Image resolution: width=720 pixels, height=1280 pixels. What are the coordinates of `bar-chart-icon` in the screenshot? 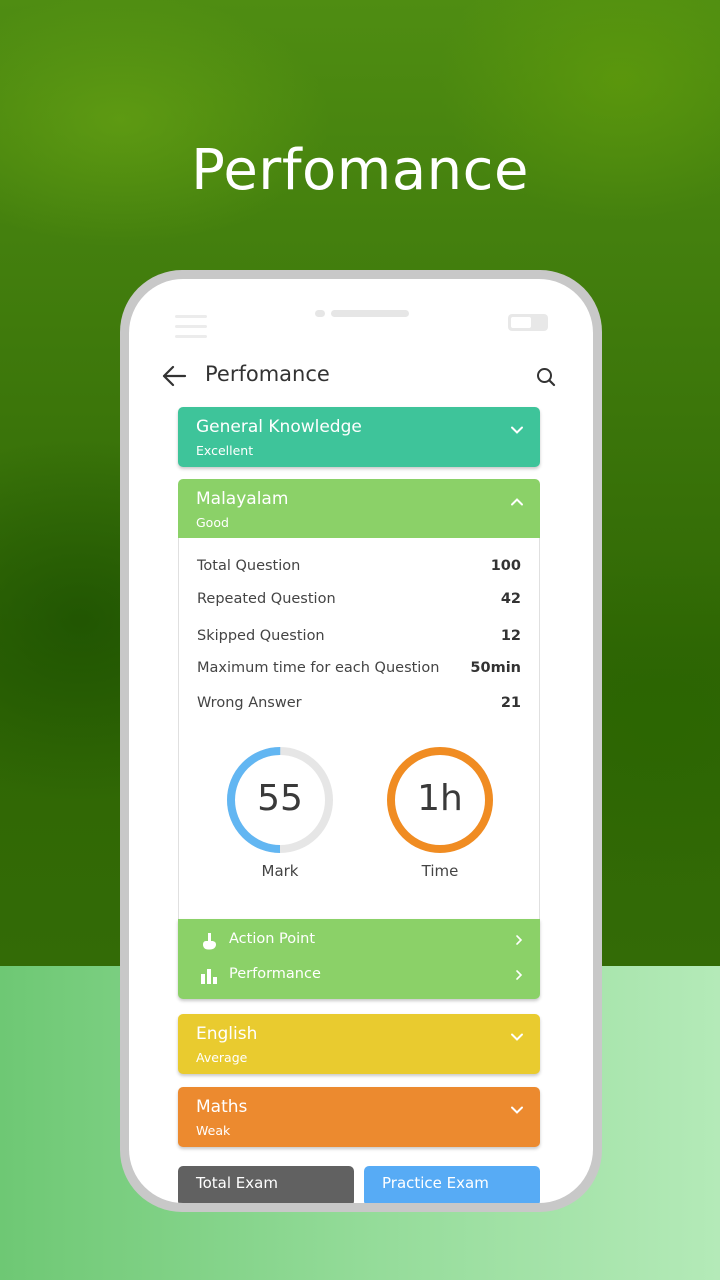 It's located at (209, 976).